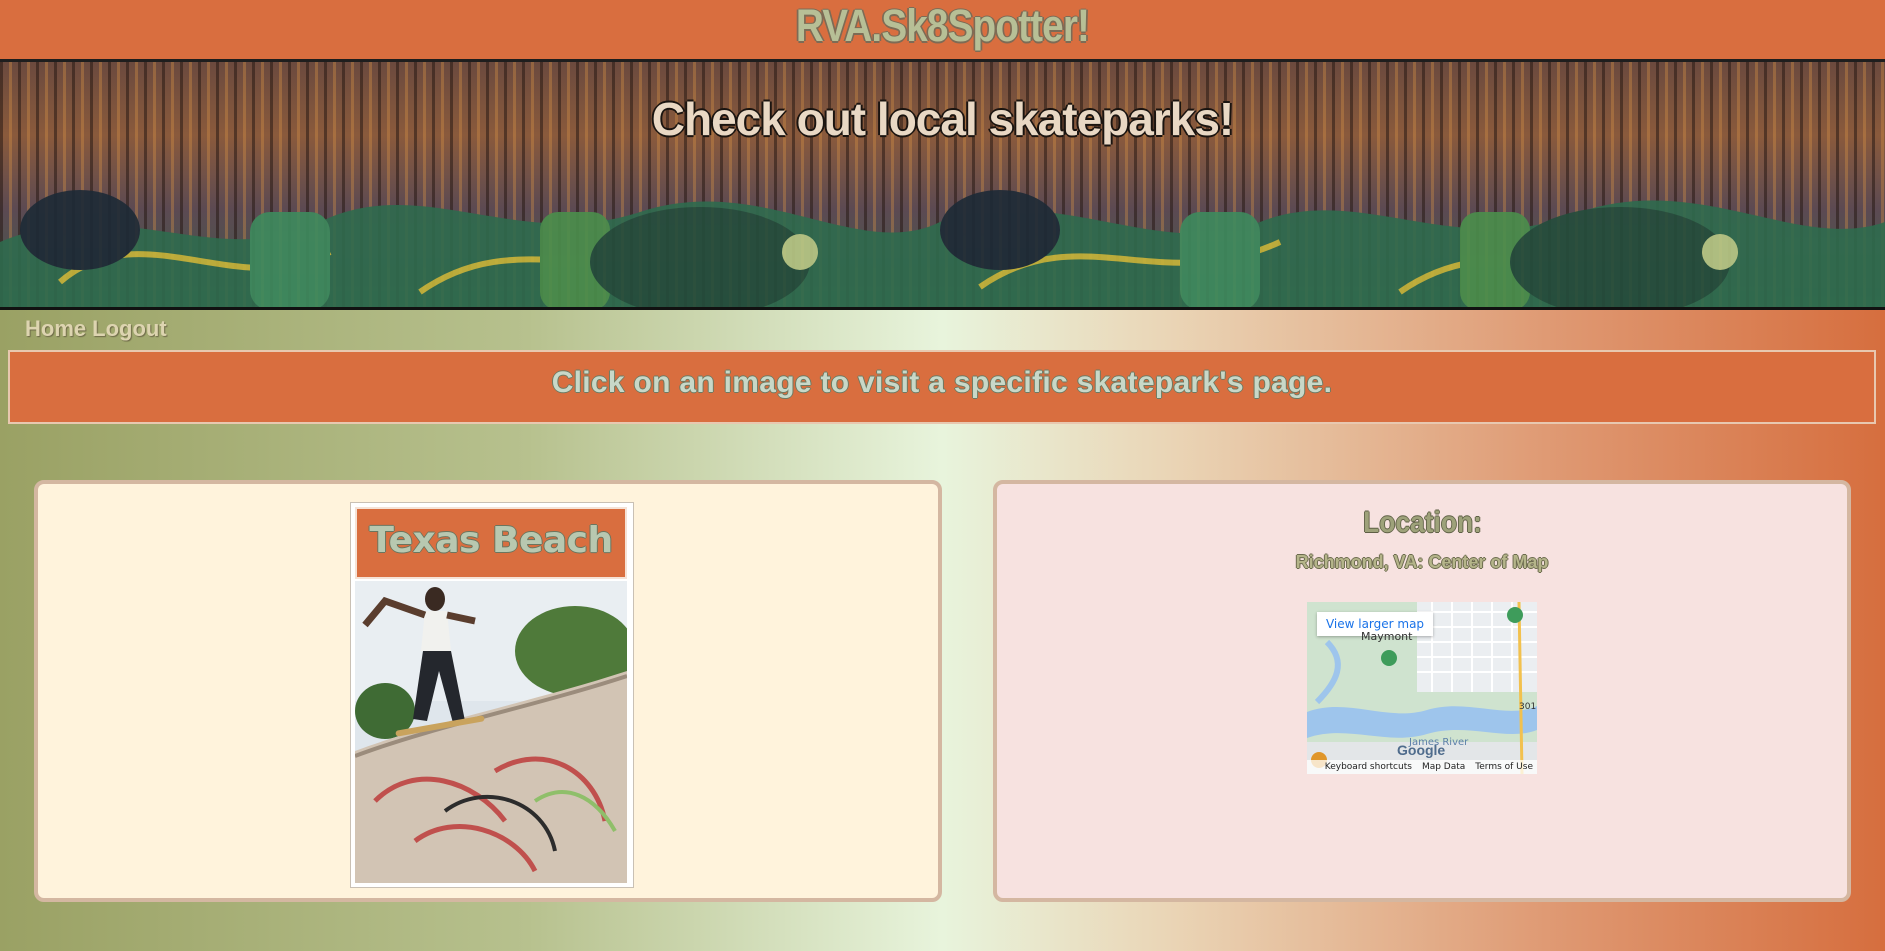 The image size is (1885, 951). What do you see at coordinates (1504, 767) in the screenshot?
I see `terms-of-use-link: Terms of Use` at bounding box center [1504, 767].